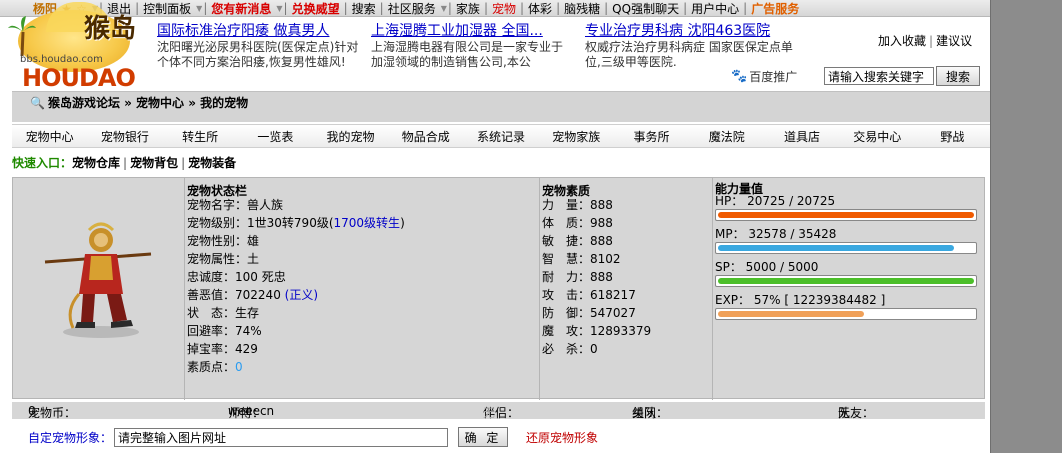  Describe the element at coordinates (425, 136) in the screenshot. I see `menu-item: 物品合成` at that location.